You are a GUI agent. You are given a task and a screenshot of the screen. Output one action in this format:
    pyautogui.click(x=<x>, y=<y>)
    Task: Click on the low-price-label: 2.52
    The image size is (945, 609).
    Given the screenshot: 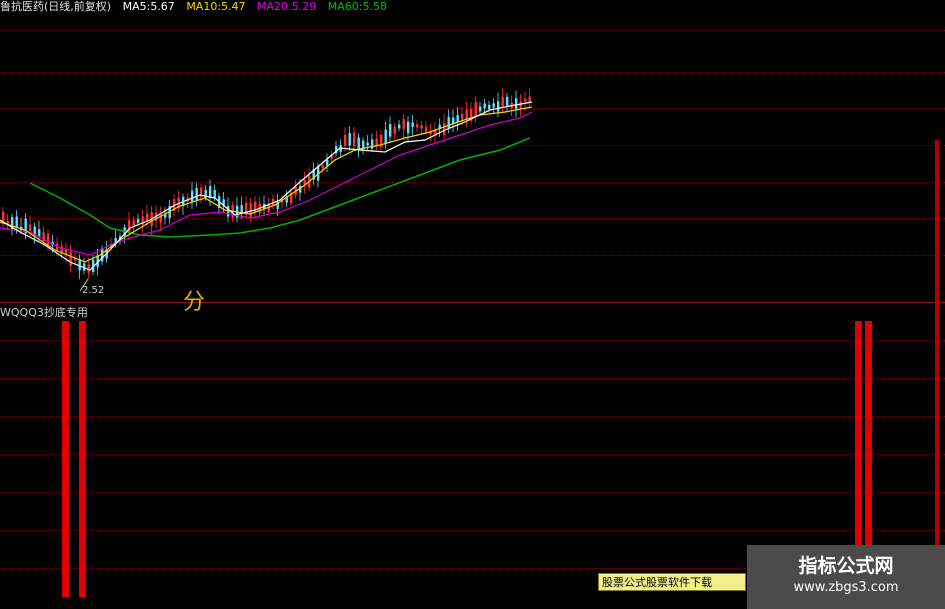 What is the action you would take?
    pyautogui.click(x=93, y=290)
    